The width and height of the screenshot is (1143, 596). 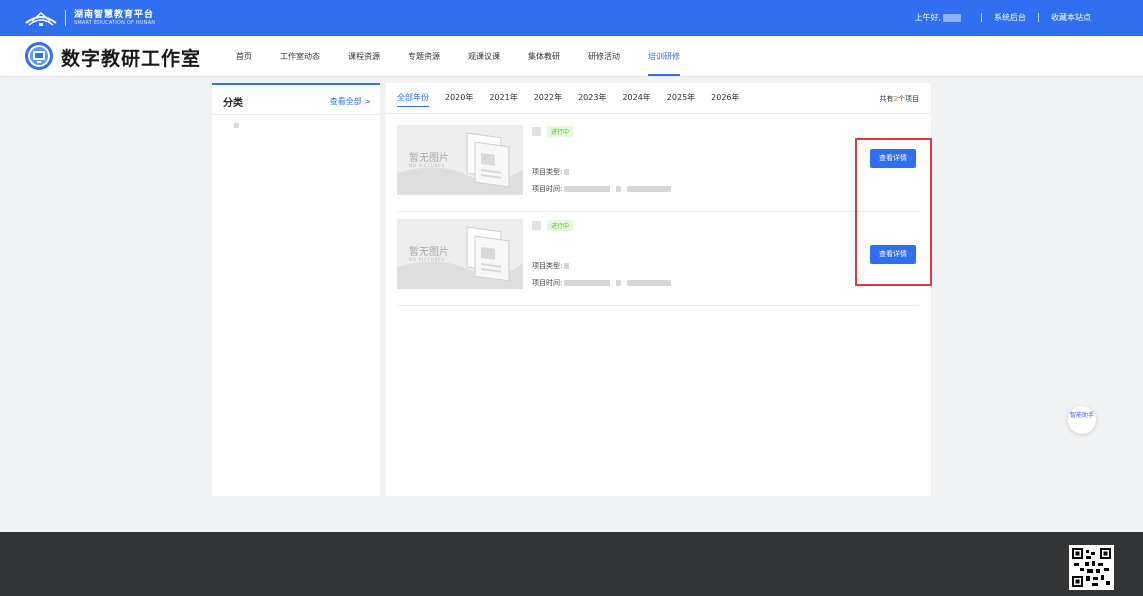 I want to click on username-redacted, so click(x=952, y=17).